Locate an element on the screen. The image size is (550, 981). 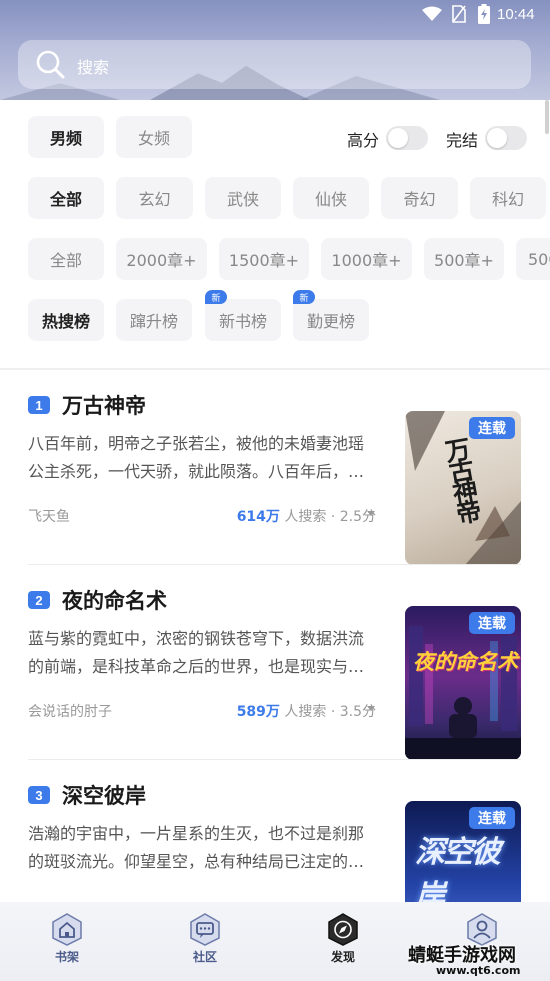
search-icon is located at coordinates (50, 64).